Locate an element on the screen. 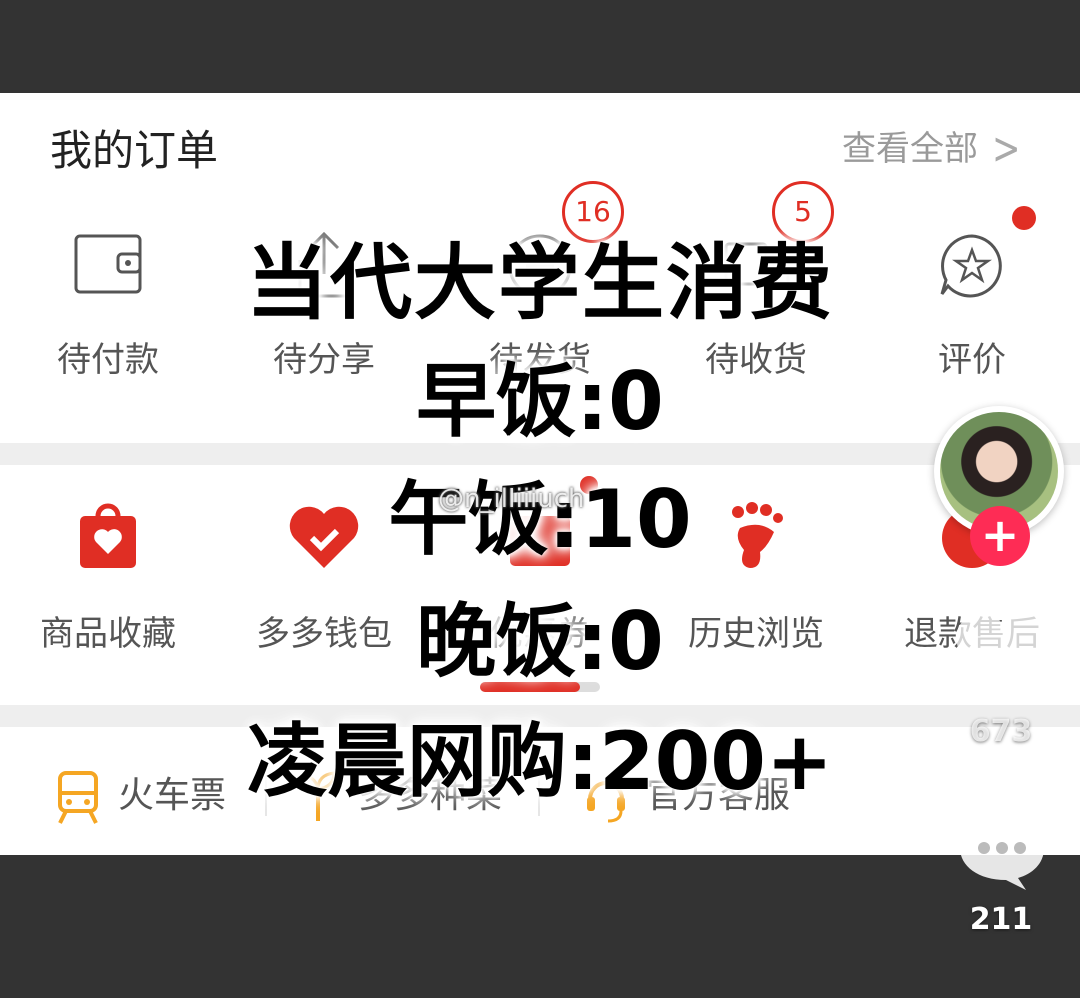 Image resolution: width=1080 pixels, height=998 pixels. caption-breakfast: 早饭:0 is located at coordinates (540, 401).